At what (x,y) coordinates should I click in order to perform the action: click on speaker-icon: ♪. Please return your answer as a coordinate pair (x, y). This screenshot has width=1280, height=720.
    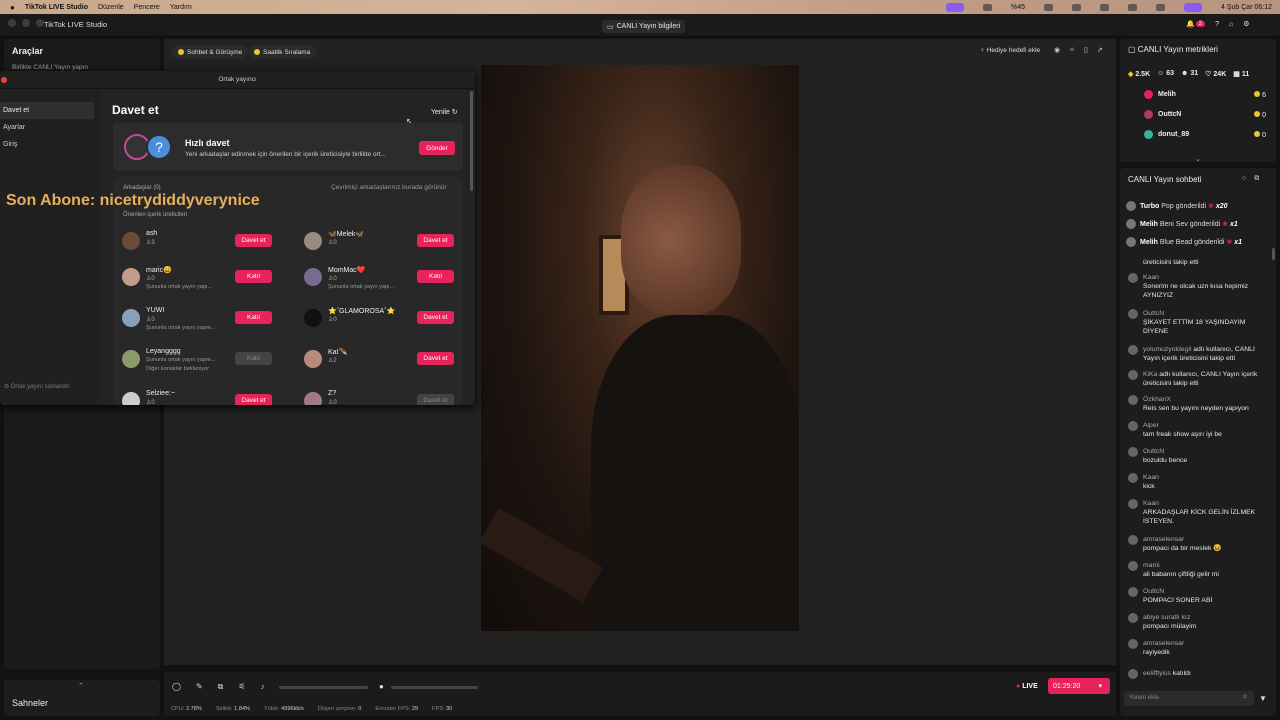
    Looking at the image, I should click on (263, 687).